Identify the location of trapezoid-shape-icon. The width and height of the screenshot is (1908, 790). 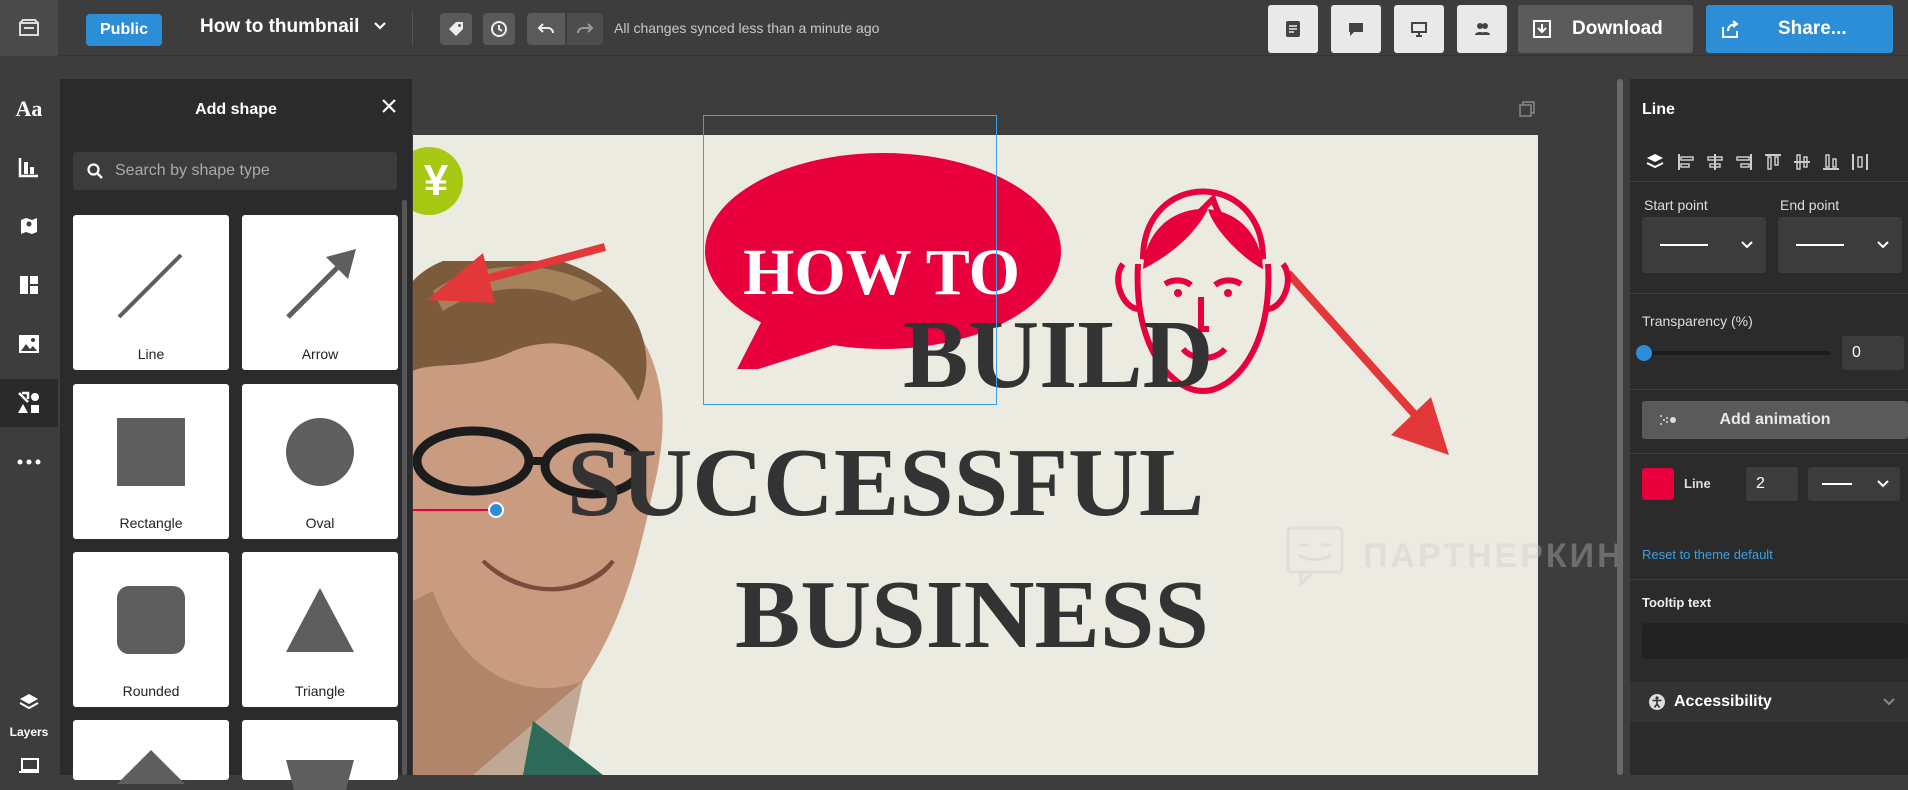
(320, 775).